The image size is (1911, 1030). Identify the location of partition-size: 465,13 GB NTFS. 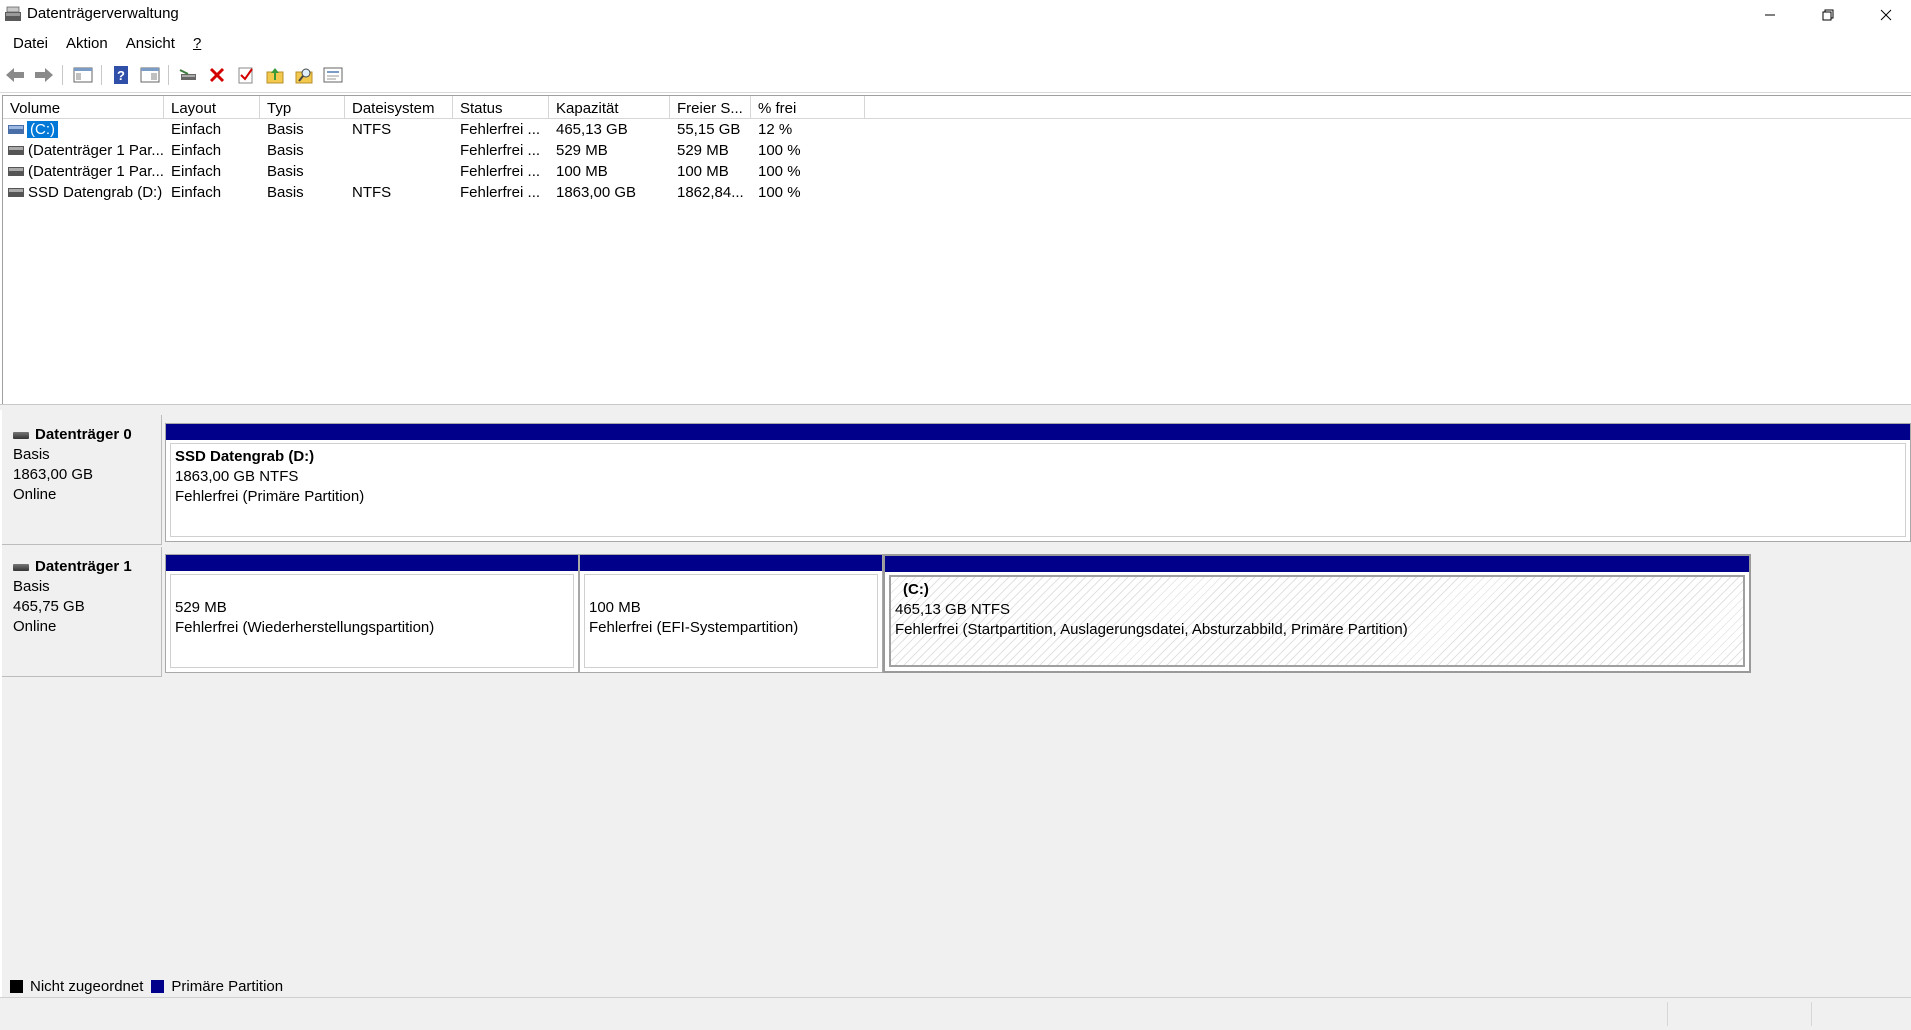
(953, 609).